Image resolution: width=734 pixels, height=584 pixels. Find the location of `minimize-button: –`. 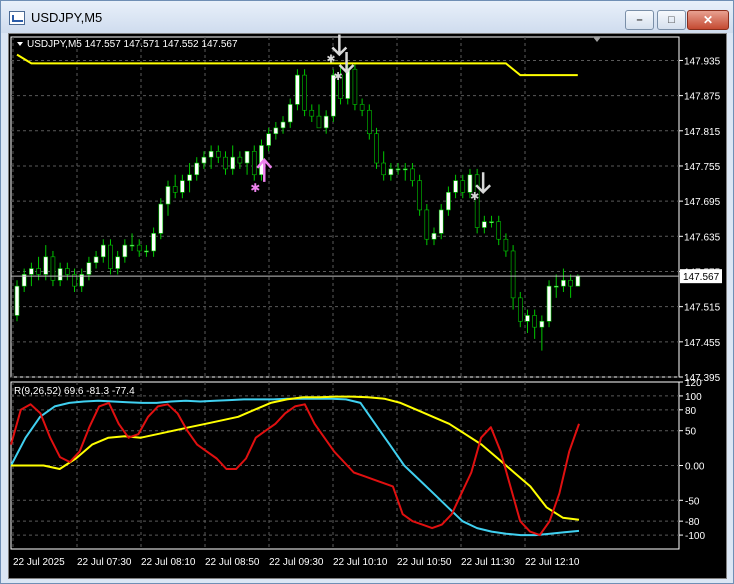

minimize-button: – is located at coordinates (639, 20).